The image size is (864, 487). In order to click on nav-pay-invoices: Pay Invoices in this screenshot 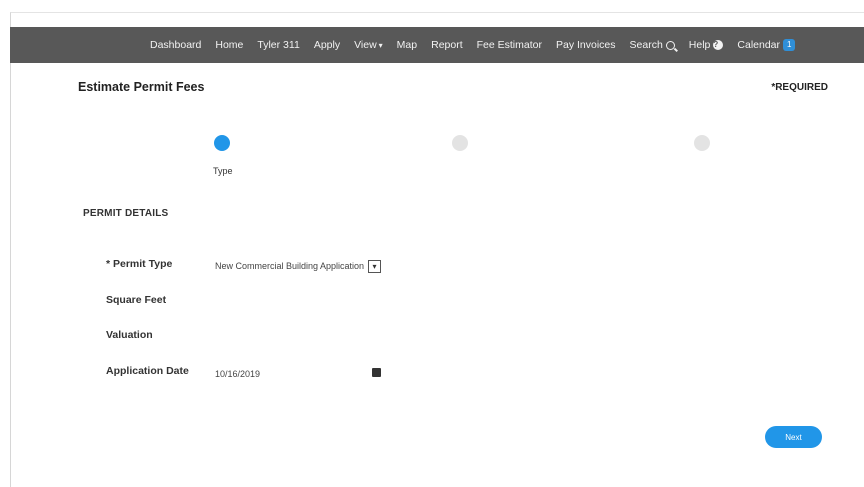, I will do `click(586, 45)`.